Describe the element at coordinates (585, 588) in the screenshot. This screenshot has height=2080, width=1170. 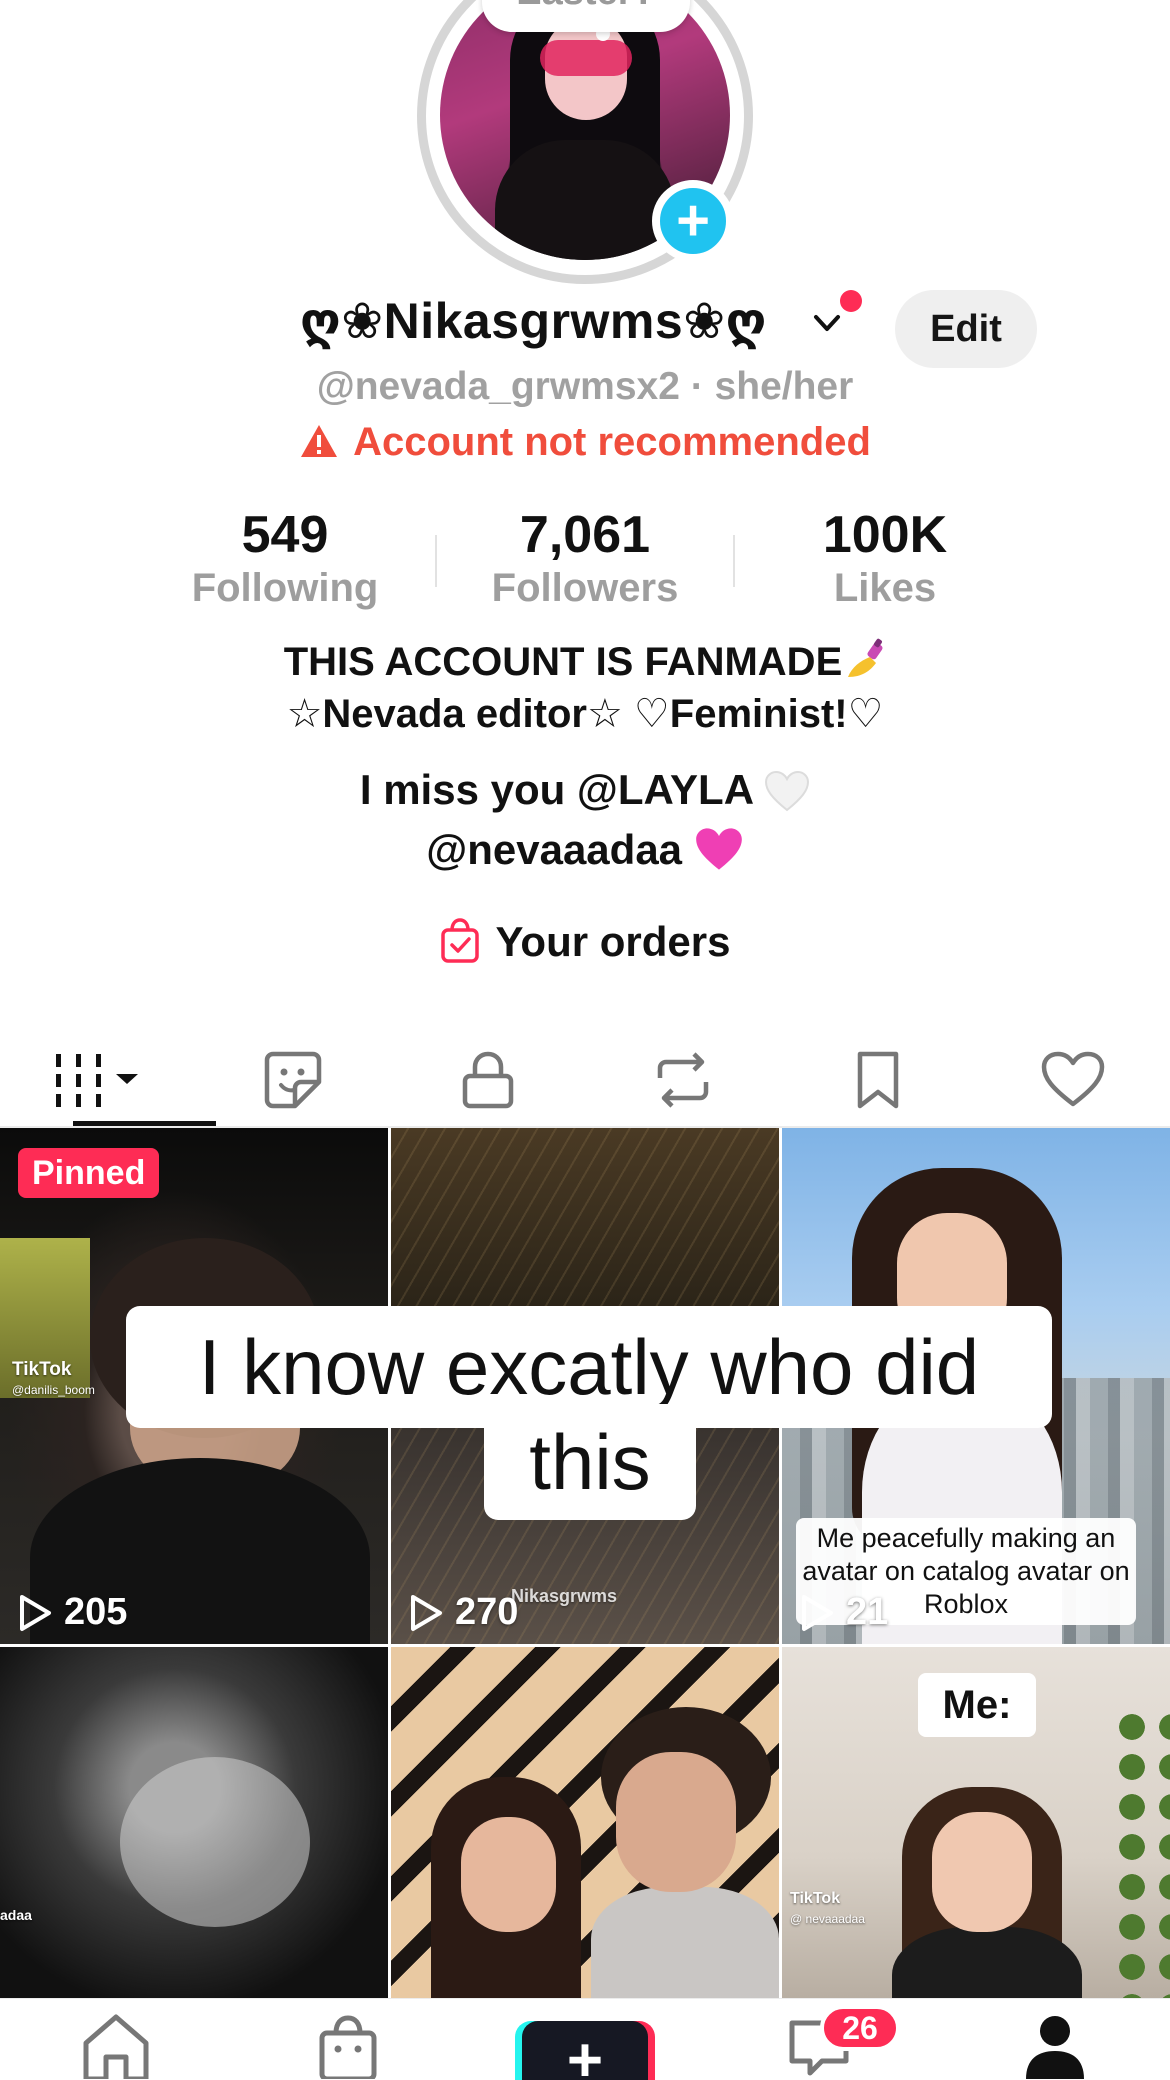
I see `stat-label: Followers` at that location.